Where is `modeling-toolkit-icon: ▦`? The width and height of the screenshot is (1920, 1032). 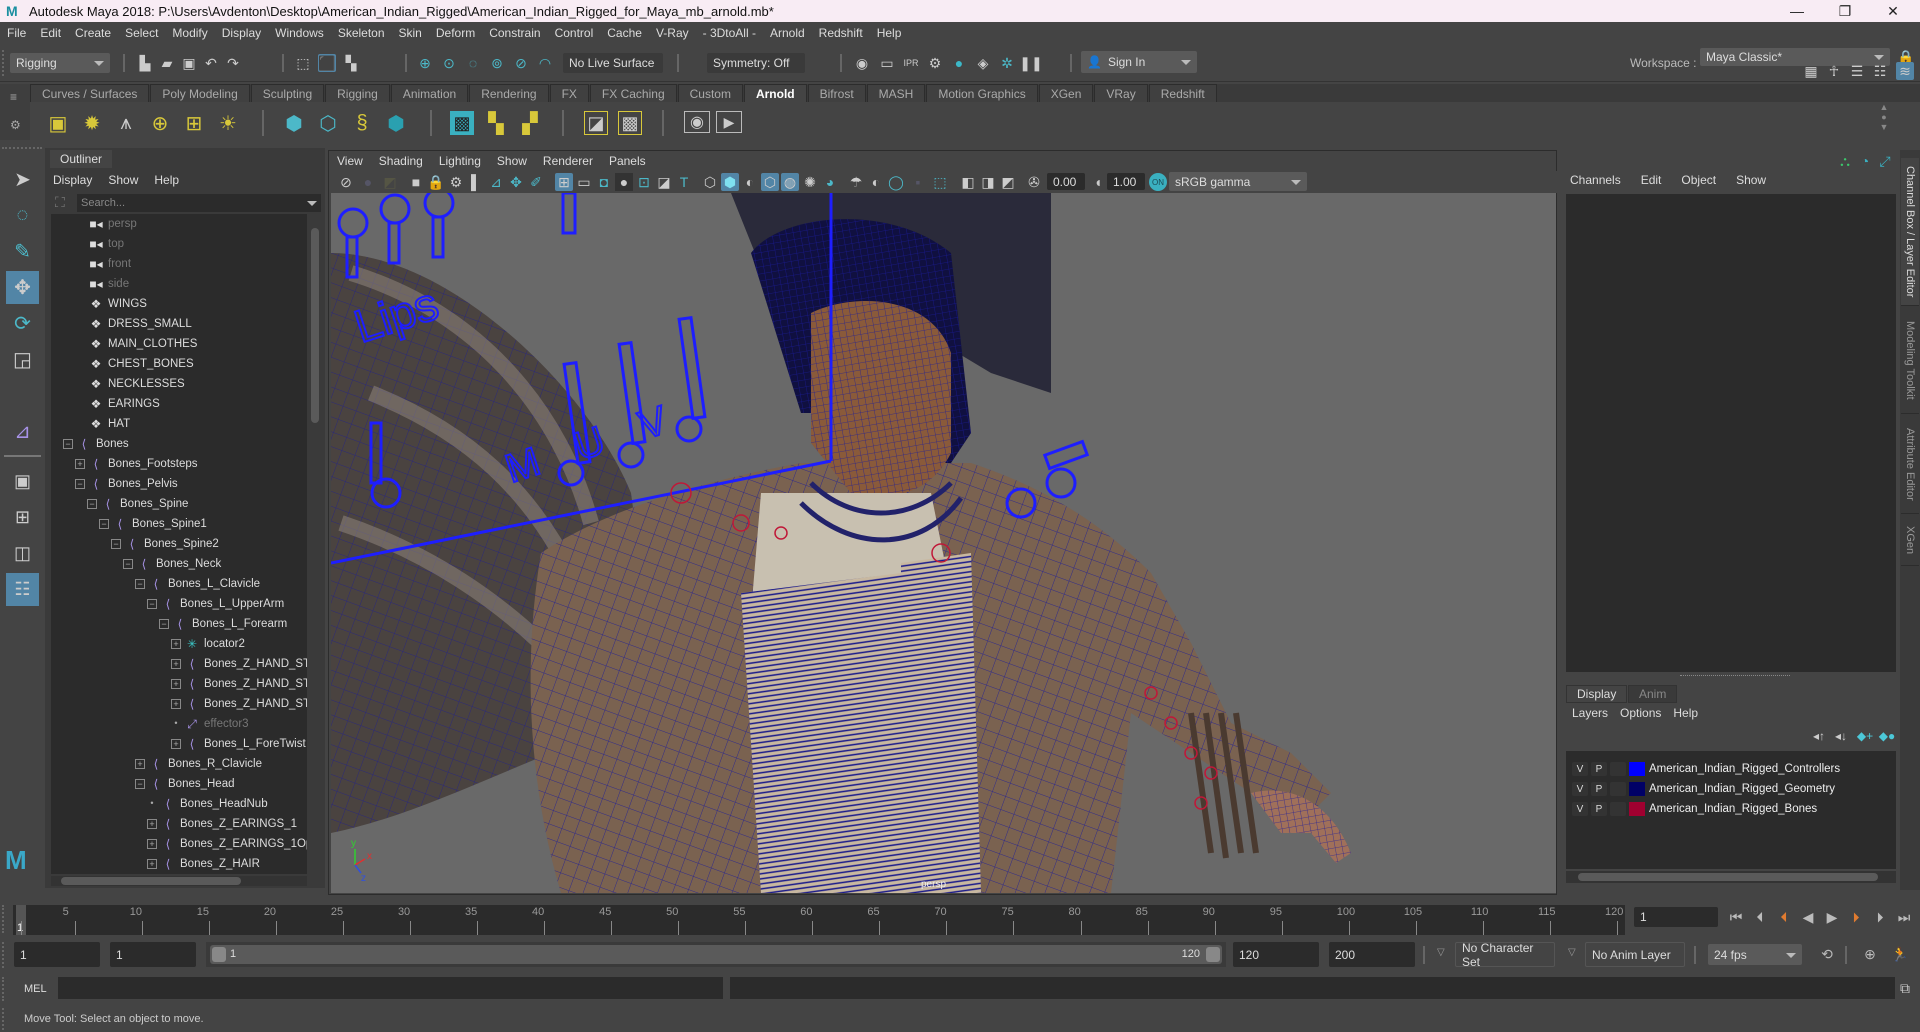 modeling-toolkit-icon: ▦ is located at coordinates (1811, 71).